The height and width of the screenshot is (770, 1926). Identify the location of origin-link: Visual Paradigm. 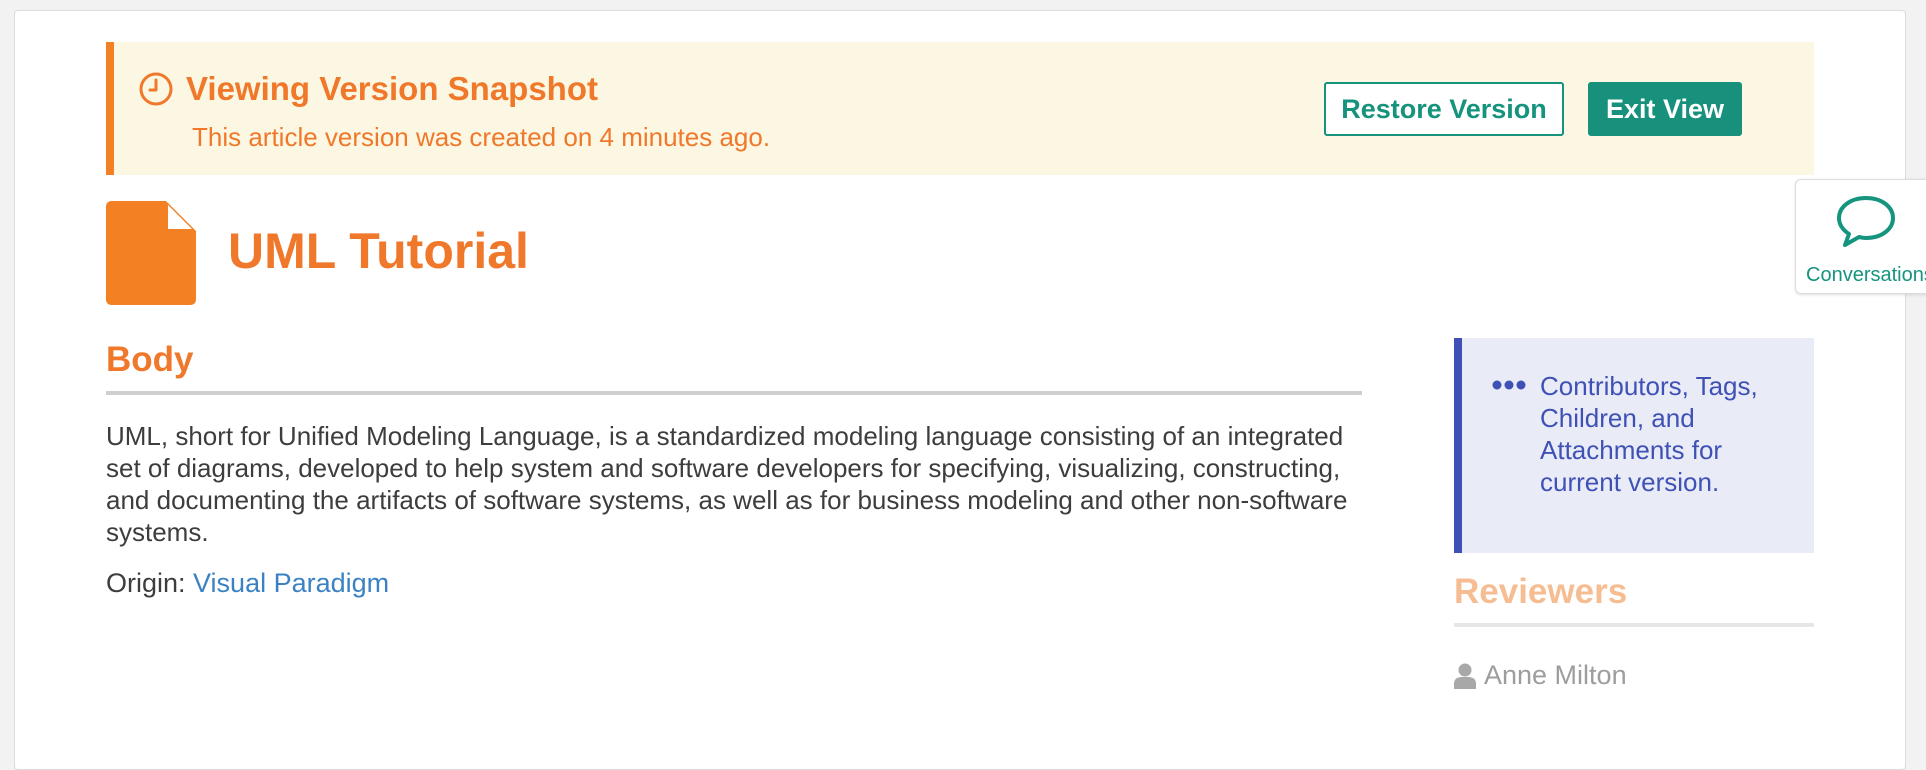
(291, 583).